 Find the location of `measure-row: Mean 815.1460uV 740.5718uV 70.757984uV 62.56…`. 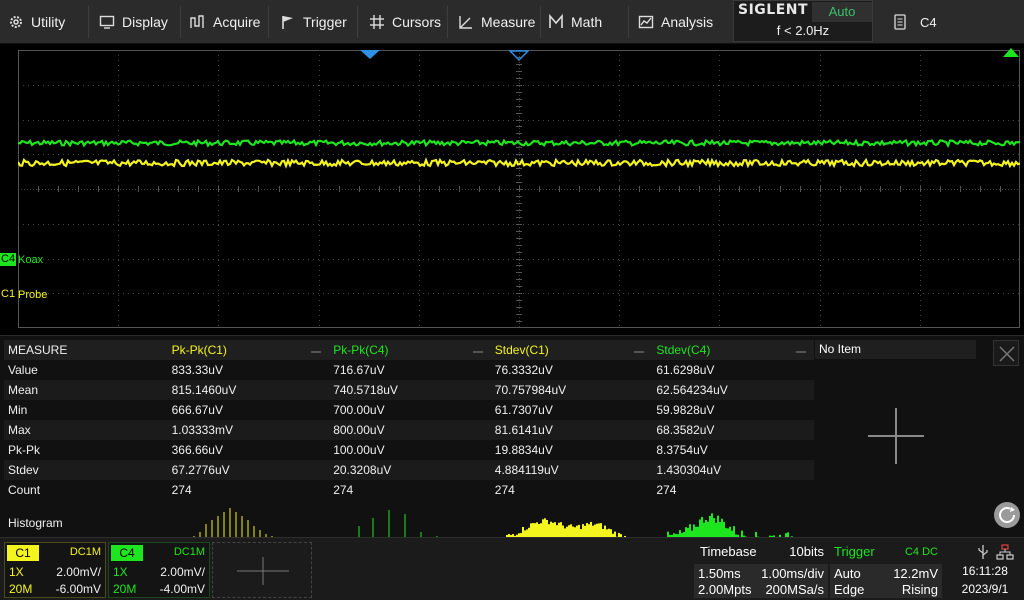

measure-row: Mean 815.1460uV 740.5718uV 70.757984uV 62.56… is located at coordinates (409, 390).